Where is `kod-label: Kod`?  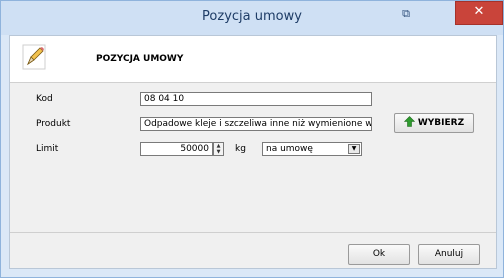
kod-label: Kod is located at coordinates (44, 99).